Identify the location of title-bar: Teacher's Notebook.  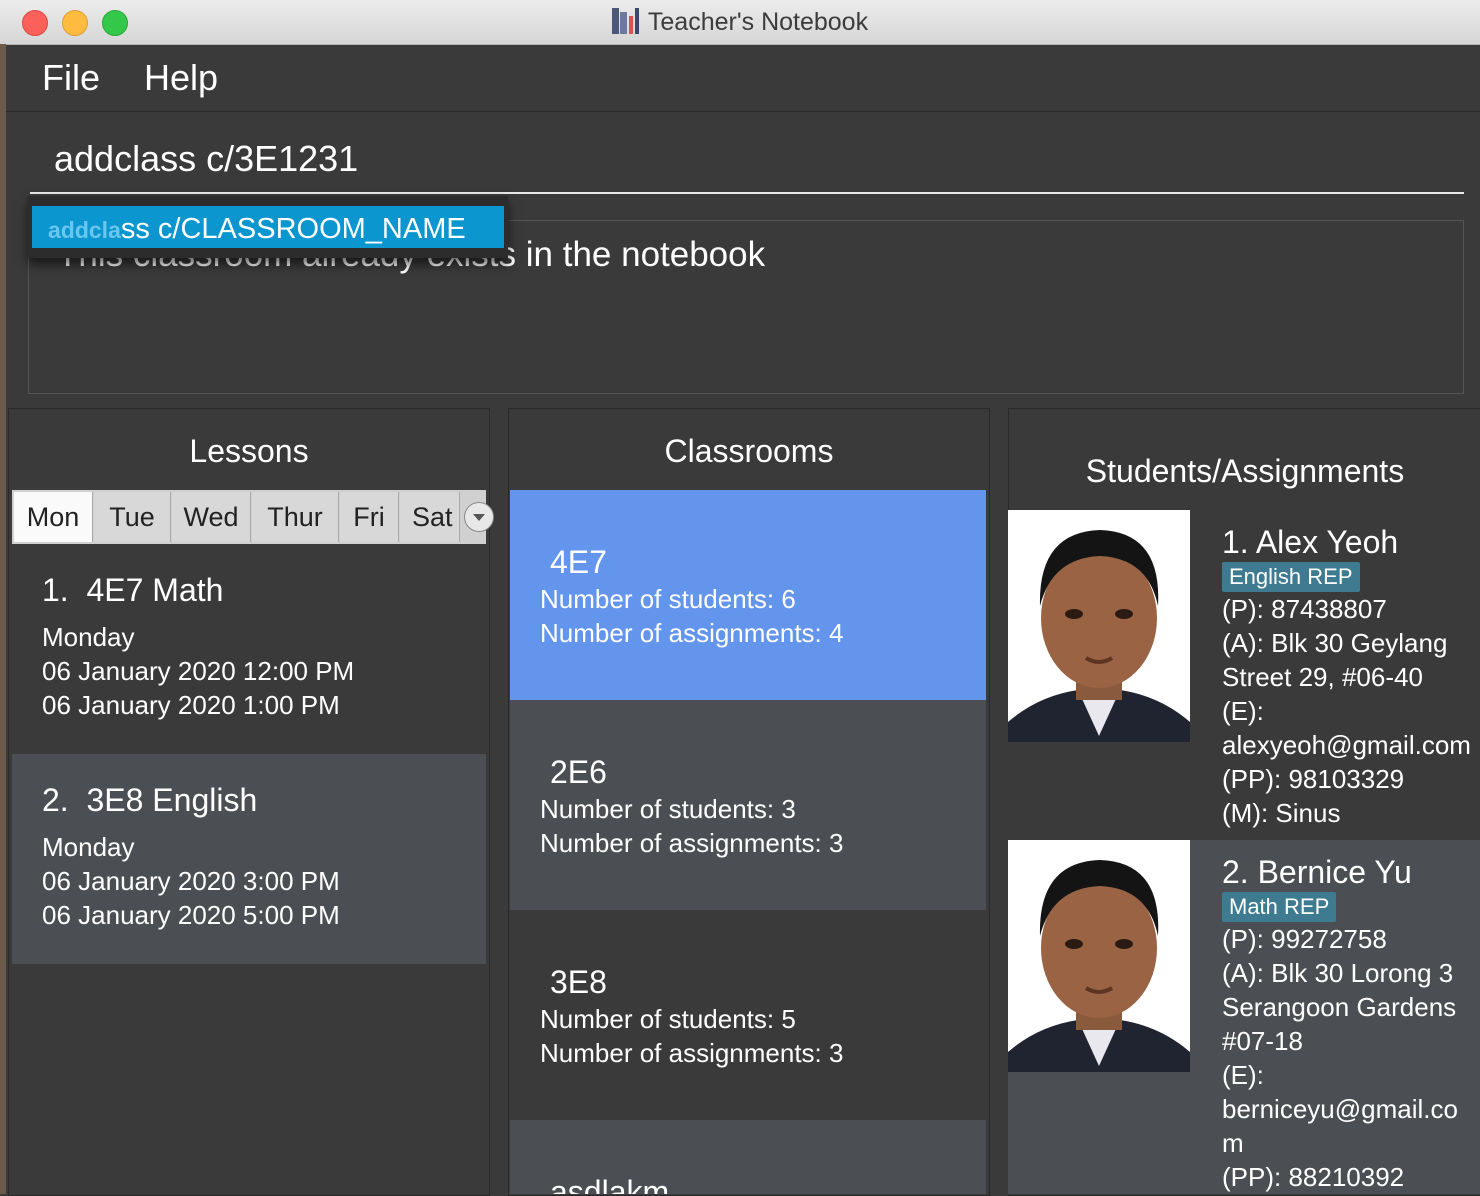
(740, 22).